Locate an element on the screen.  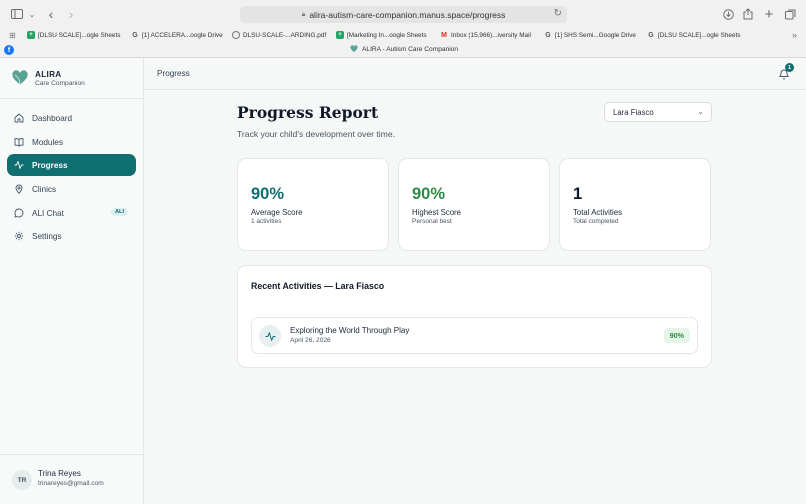
sidebar-item-label: Progress is located at coordinates (50, 165).